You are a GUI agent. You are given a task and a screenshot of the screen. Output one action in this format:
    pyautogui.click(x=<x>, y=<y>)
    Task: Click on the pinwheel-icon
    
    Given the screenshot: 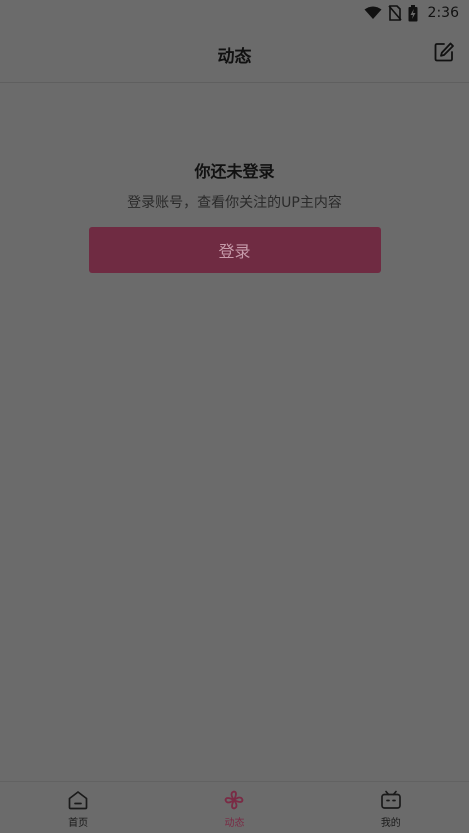 What is the action you would take?
    pyautogui.click(x=234, y=800)
    